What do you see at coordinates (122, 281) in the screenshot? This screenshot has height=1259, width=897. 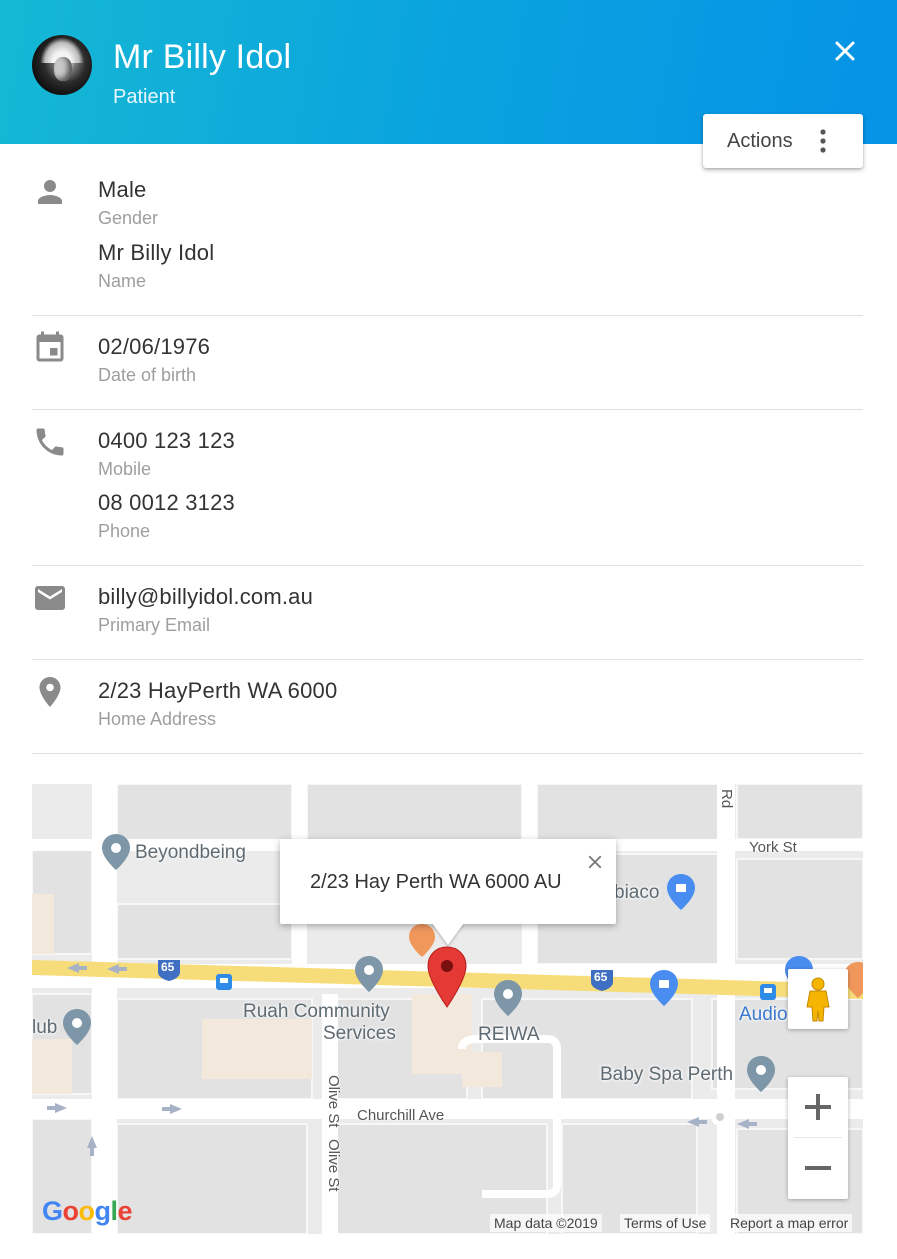 I see `name-label: Name` at bounding box center [122, 281].